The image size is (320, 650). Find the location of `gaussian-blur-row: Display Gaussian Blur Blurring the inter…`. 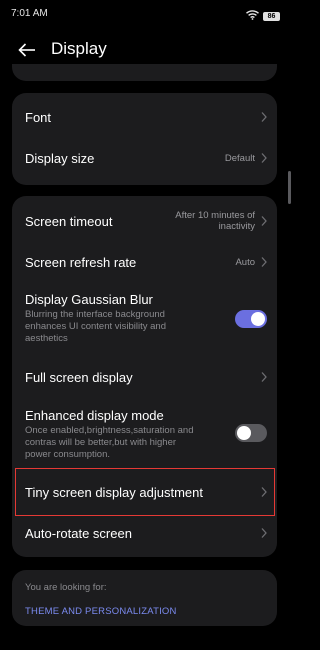

gaussian-blur-row: Display Gaussian Blur Blurring the inter… is located at coordinates (144, 319).